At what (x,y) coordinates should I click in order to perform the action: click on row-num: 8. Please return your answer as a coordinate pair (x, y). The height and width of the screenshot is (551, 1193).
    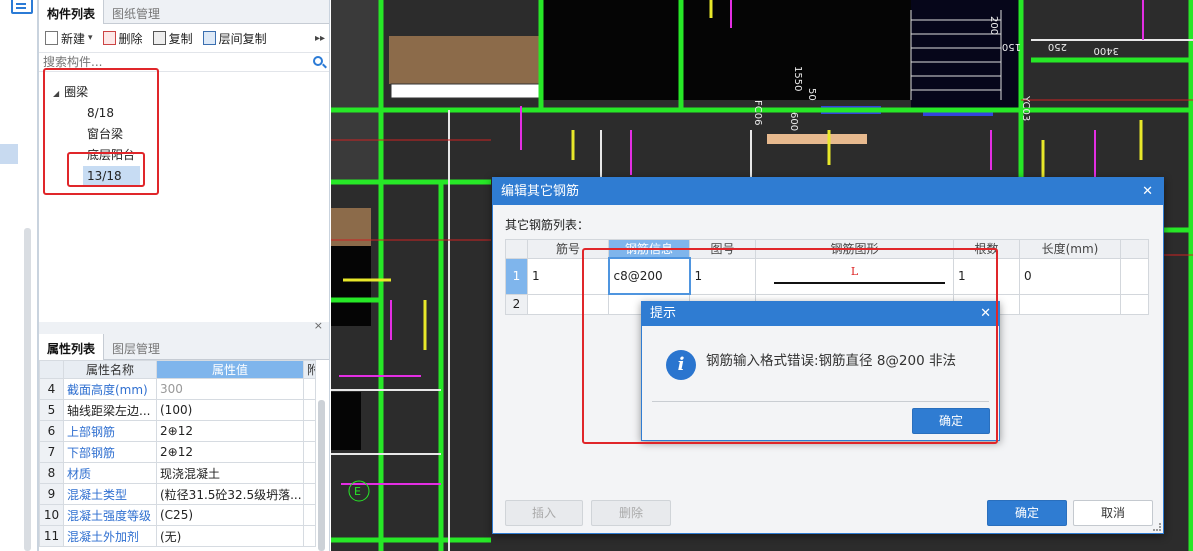
    Looking at the image, I should click on (51, 473).